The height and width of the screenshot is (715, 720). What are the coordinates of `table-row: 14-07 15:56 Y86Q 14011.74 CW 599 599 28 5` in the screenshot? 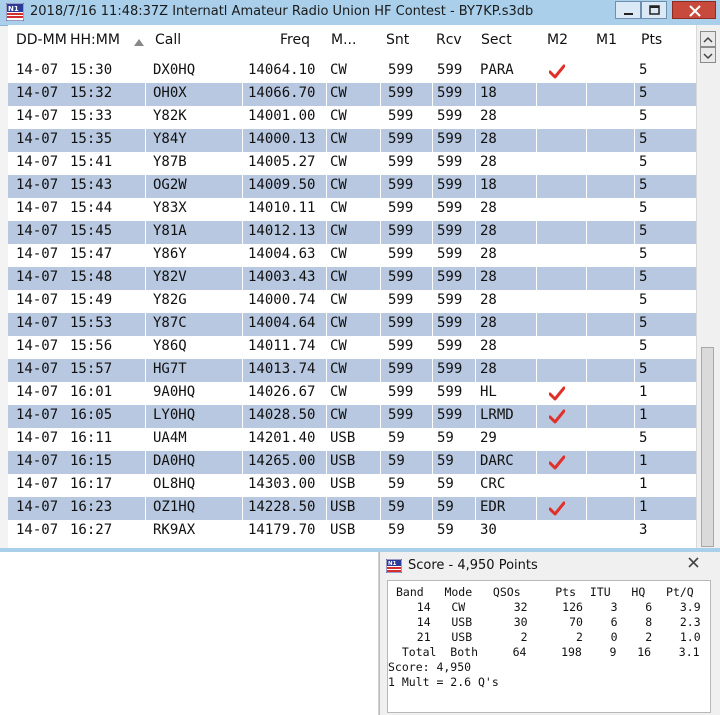 It's located at (352, 347).